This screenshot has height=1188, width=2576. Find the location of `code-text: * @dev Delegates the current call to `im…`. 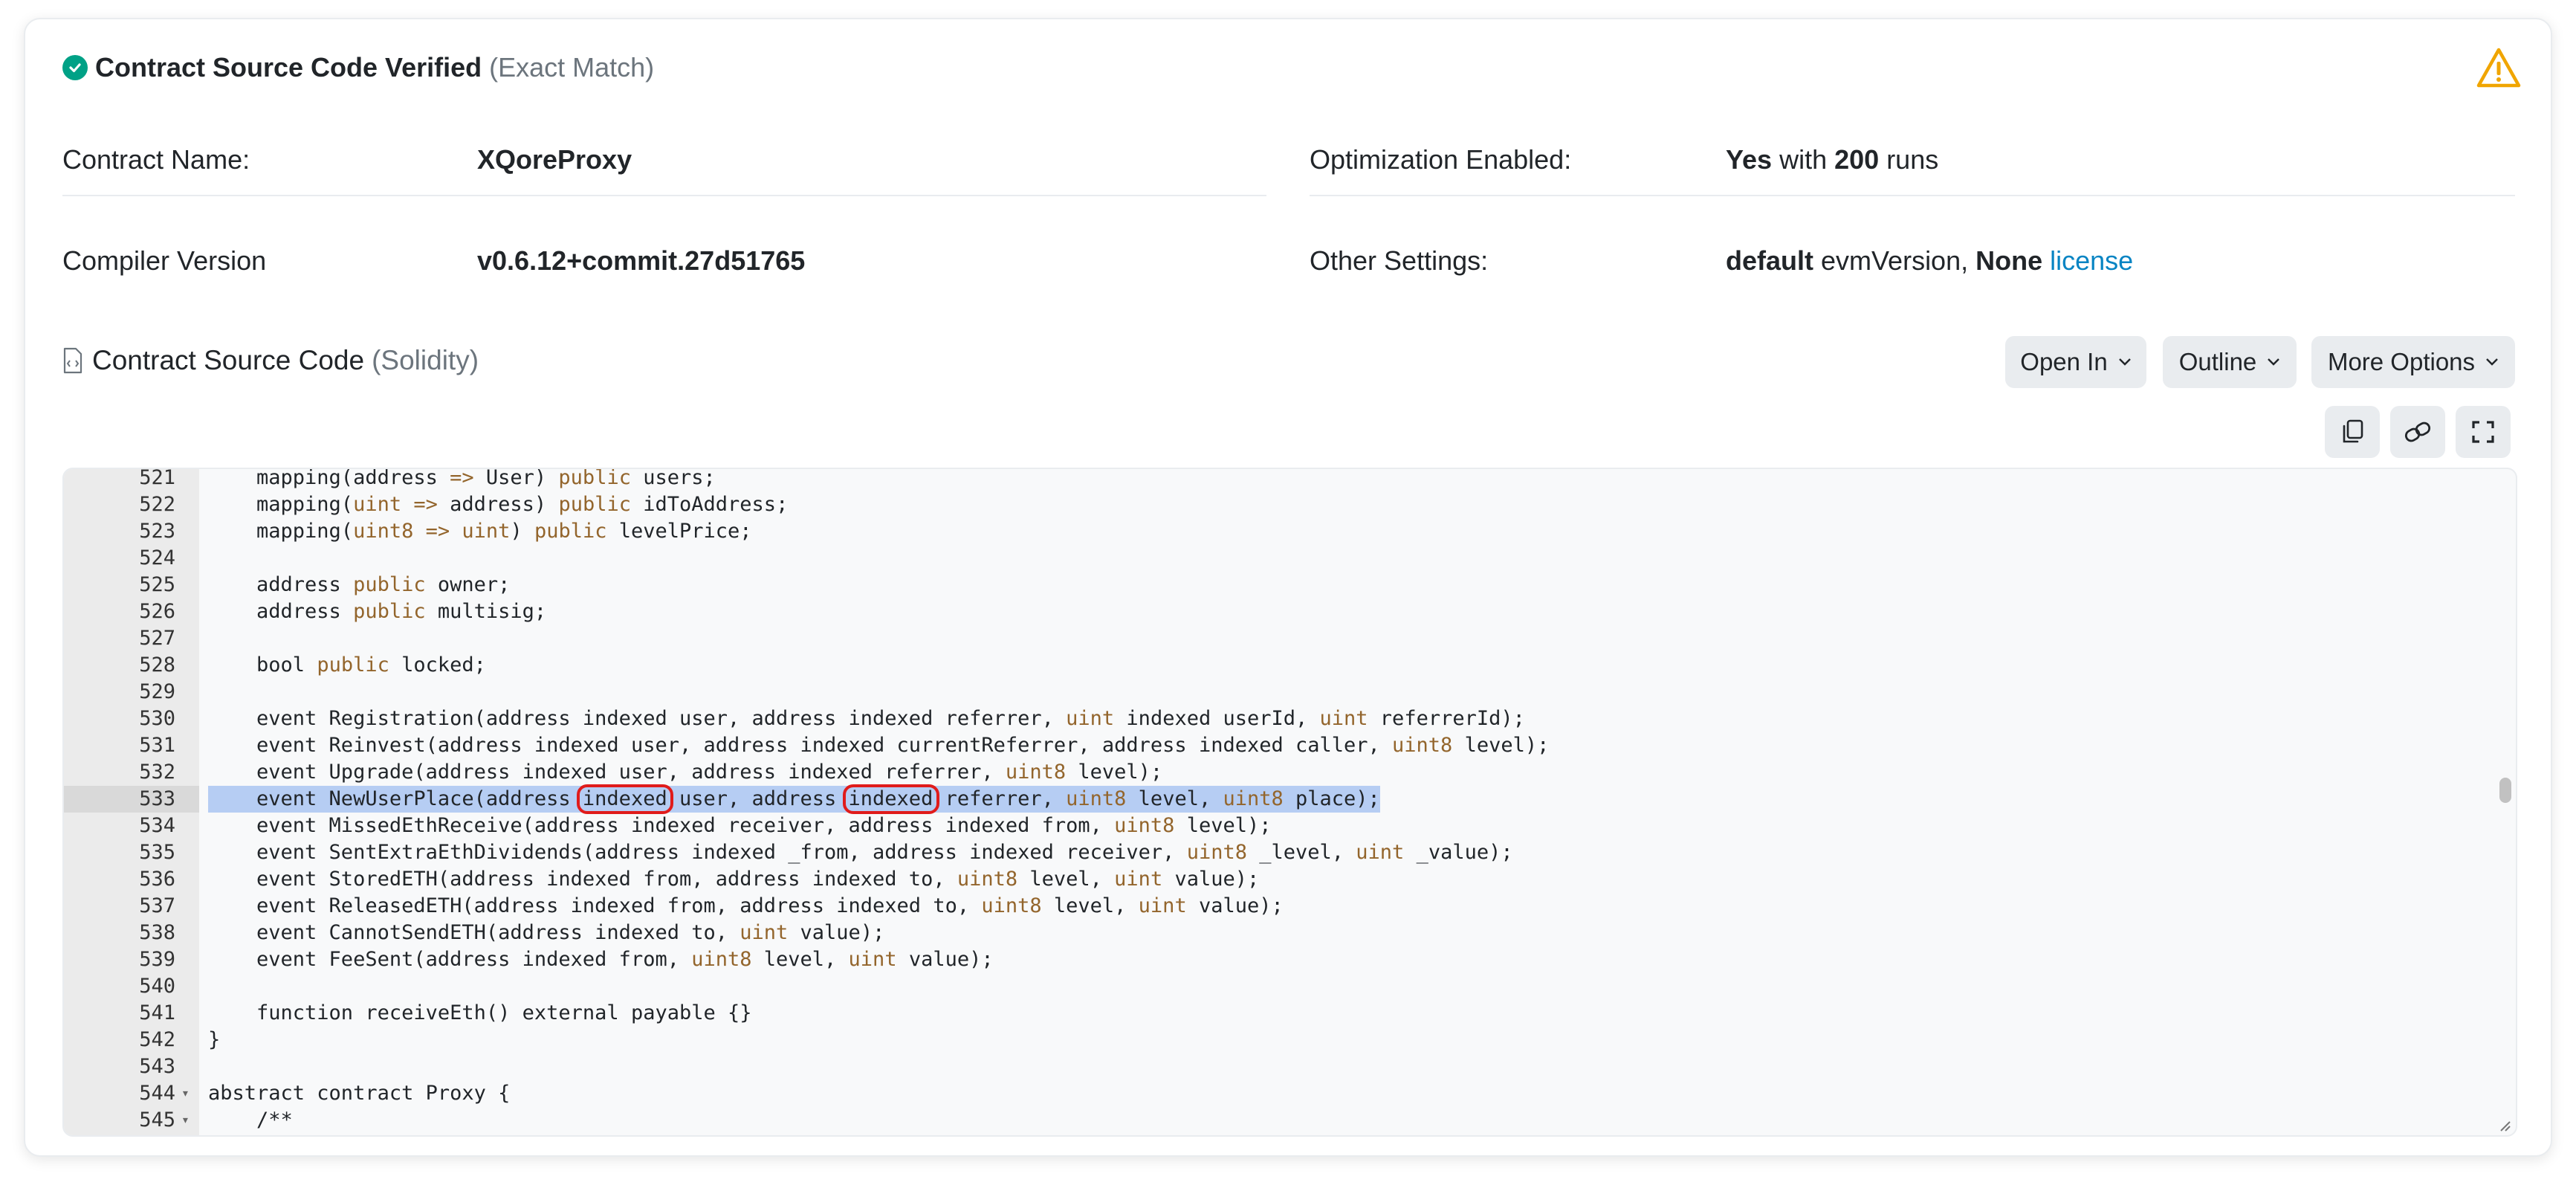

code-text: * @dev Delegates the current call to `im… is located at coordinates (564, 1134).